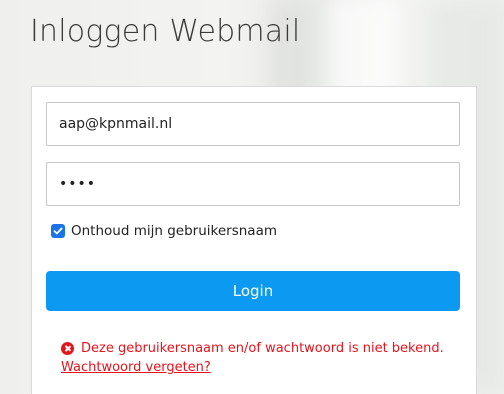  I want to click on email-field, so click(253, 124).